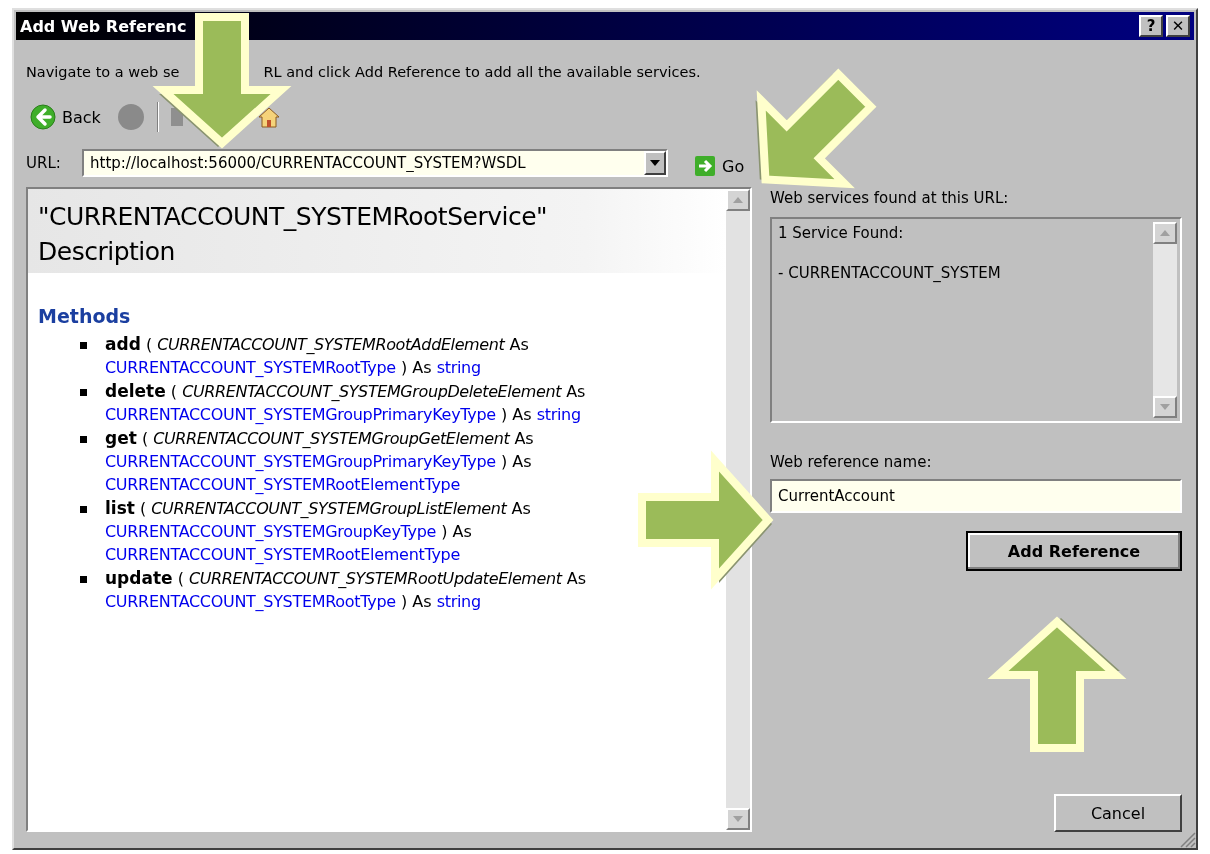 Image resolution: width=1210 pixels, height=854 pixels. Describe the element at coordinates (44, 163) in the screenshot. I see `url-label: URL:` at that location.